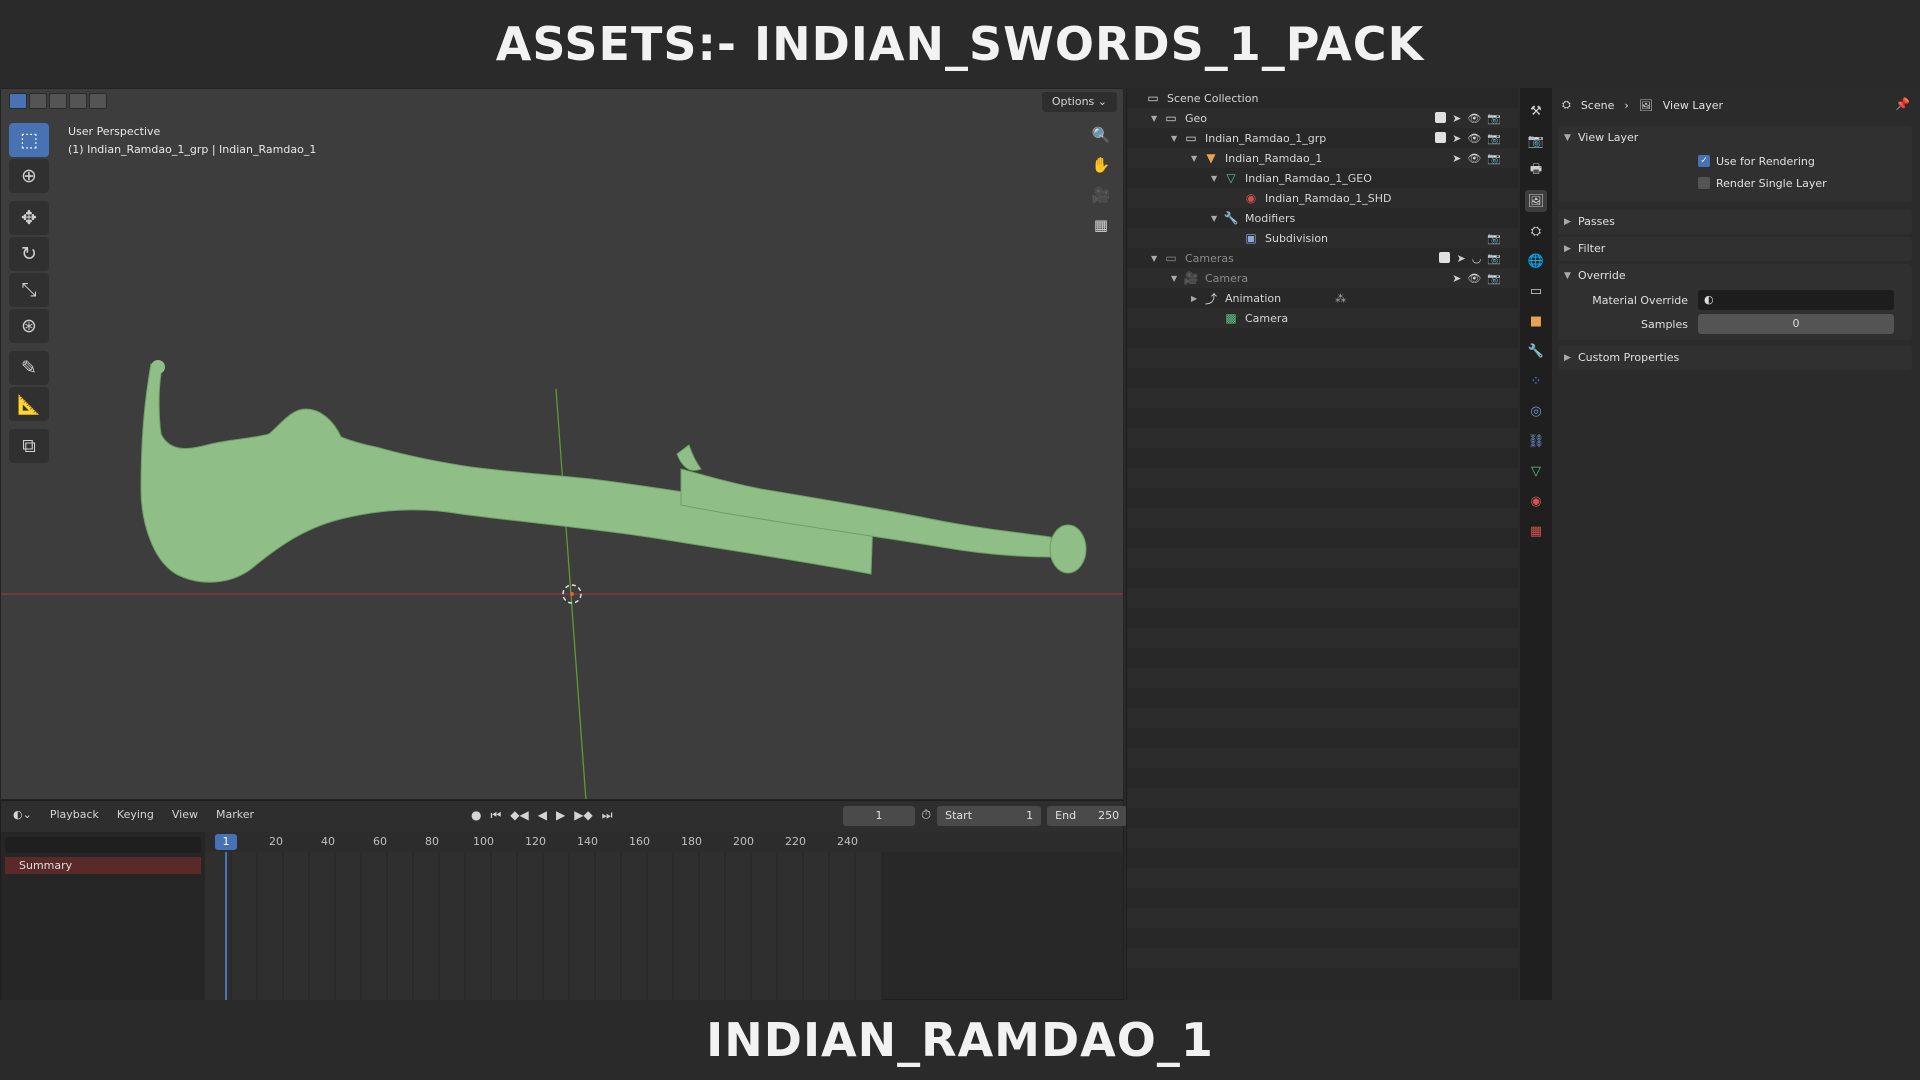 This screenshot has height=1080, width=1920. I want to click on texture-tab: ▦, so click(1536, 531).